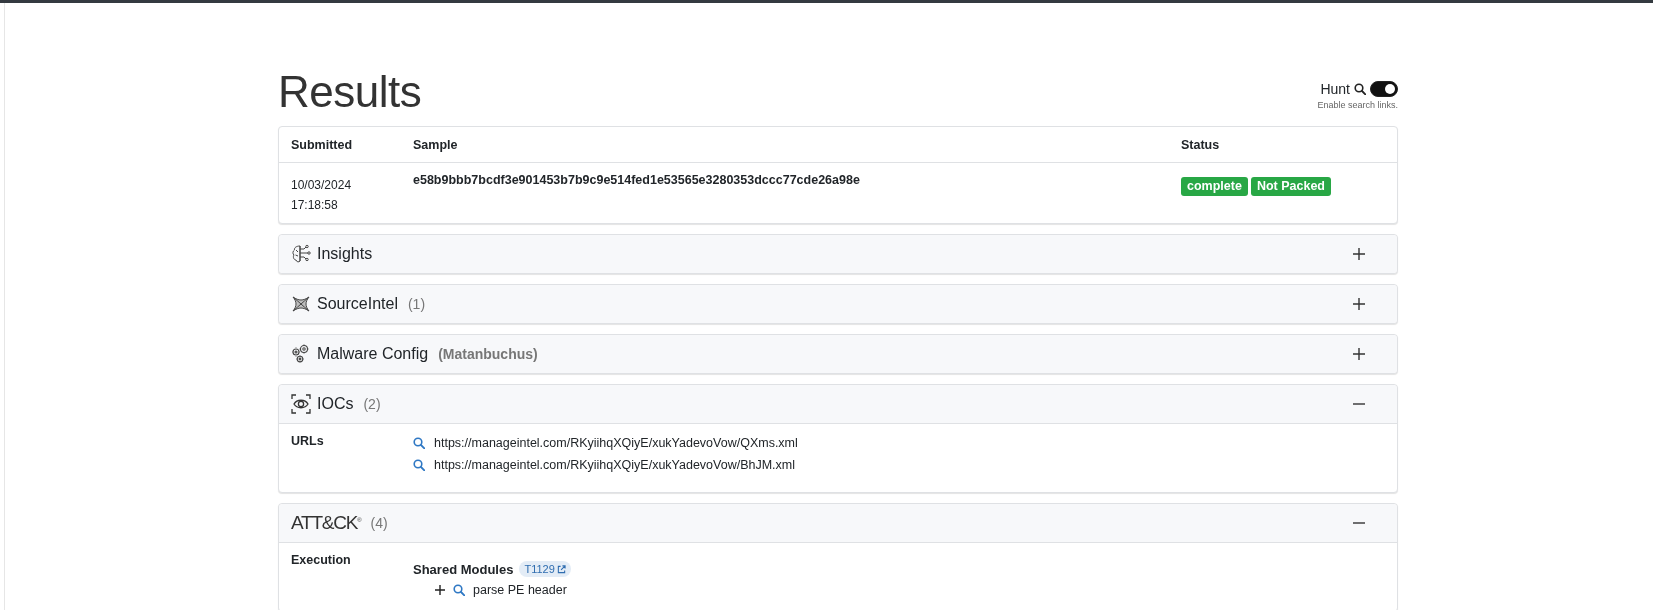 This screenshot has height=610, width=1653. Describe the element at coordinates (301, 254) in the screenshot. I see `brain-circuit-icon` at that location.